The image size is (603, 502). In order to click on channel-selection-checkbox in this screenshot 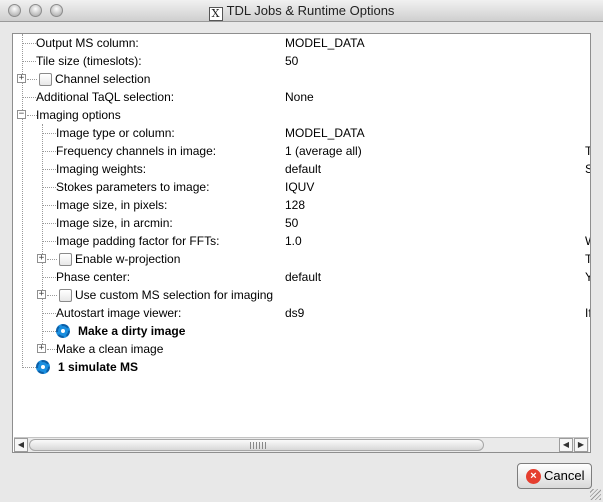, I will do `click(45, 79)`.